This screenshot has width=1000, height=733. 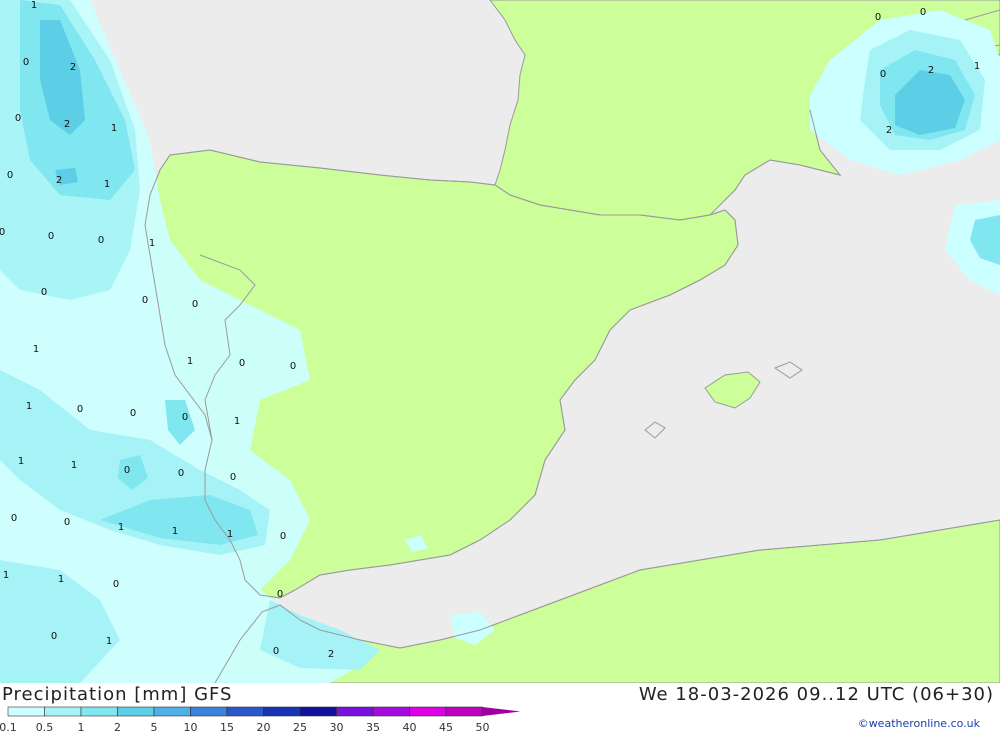 I want to click on legend-label: 40, so click(x=410, y=727).